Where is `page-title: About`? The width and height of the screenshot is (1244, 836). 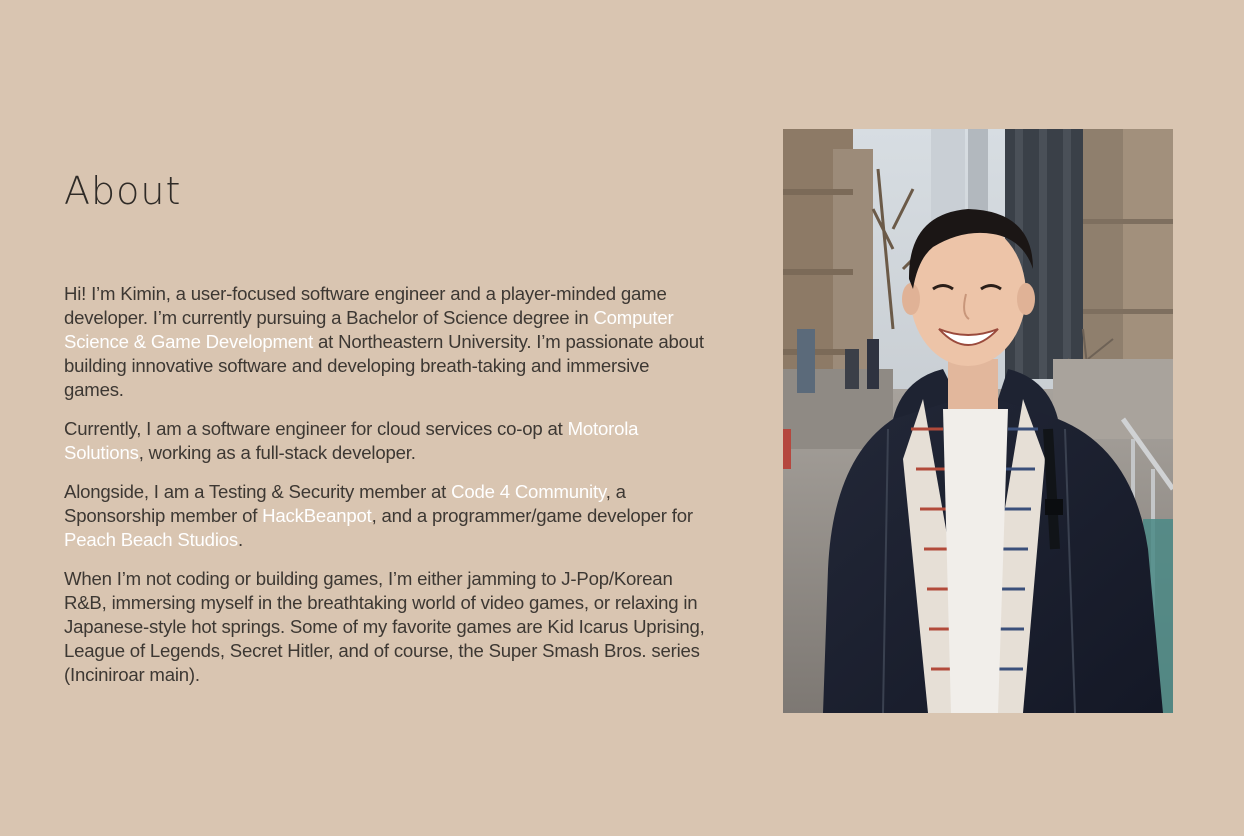
page-title: About is located at coordinates (123, 191).